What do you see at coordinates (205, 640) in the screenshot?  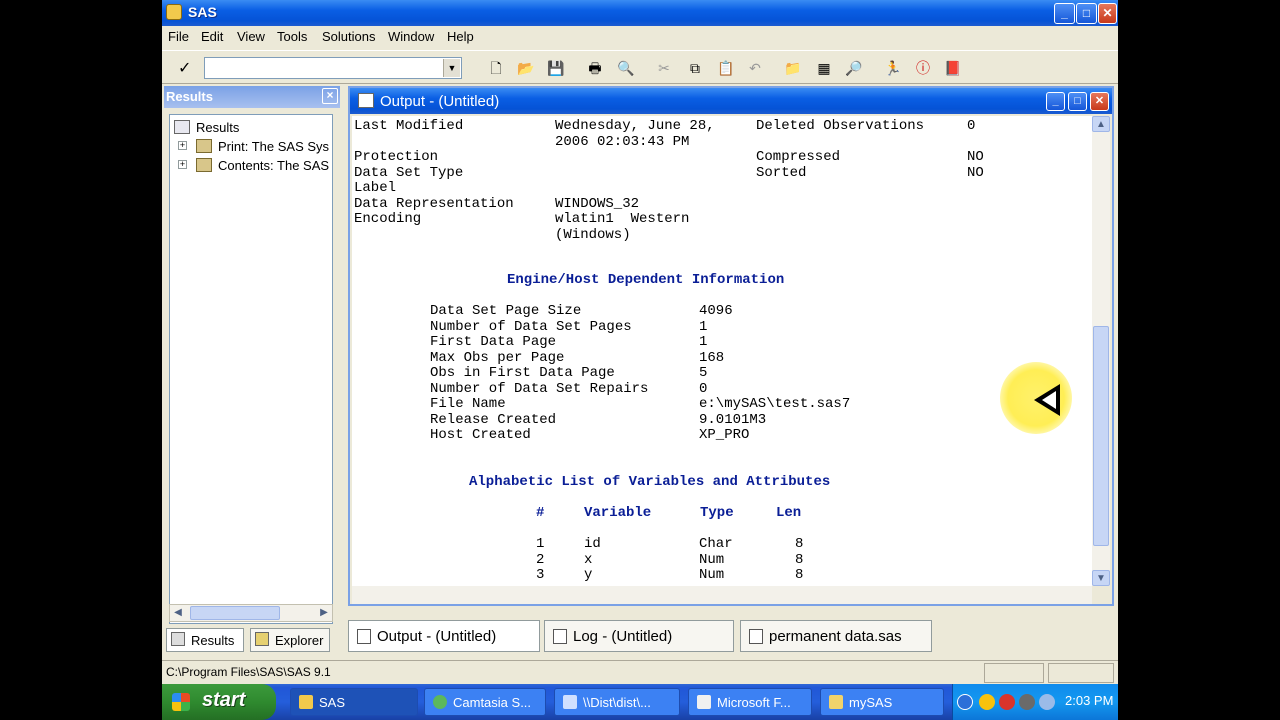 I see `tab-results: Results` at bounding box center [205, 640].